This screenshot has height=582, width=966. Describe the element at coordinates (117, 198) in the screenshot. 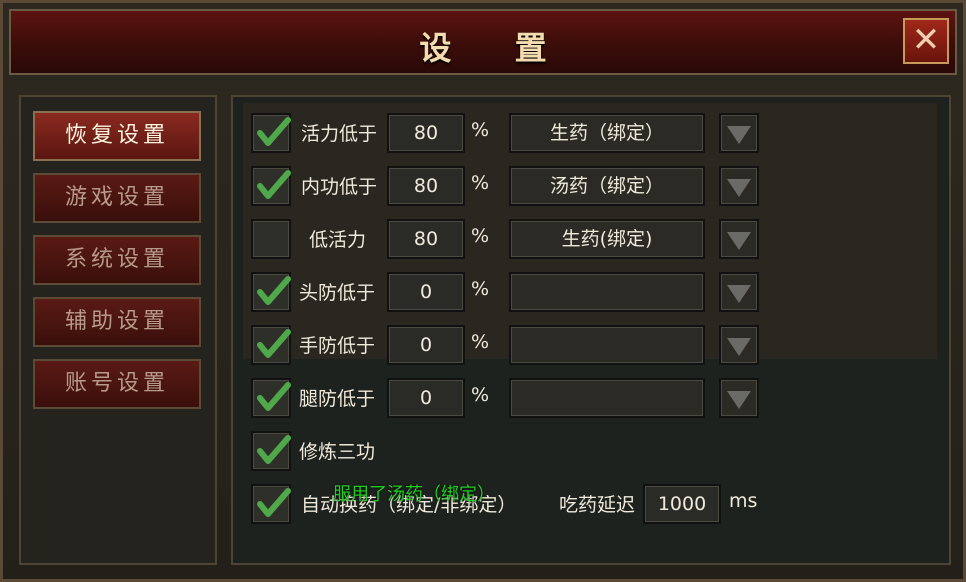

I see `sidebar-item-game: 游戏设置` at that location.